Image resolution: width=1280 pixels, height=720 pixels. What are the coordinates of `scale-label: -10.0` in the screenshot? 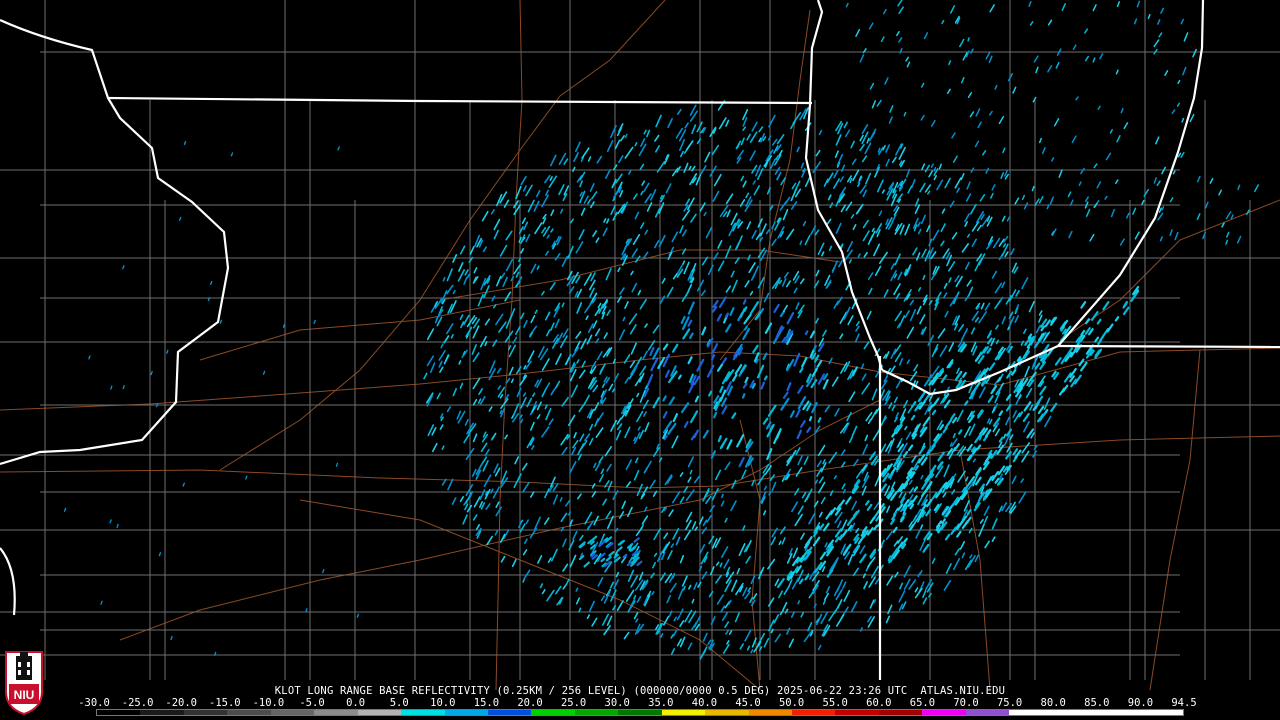 It's located at (268, 703).